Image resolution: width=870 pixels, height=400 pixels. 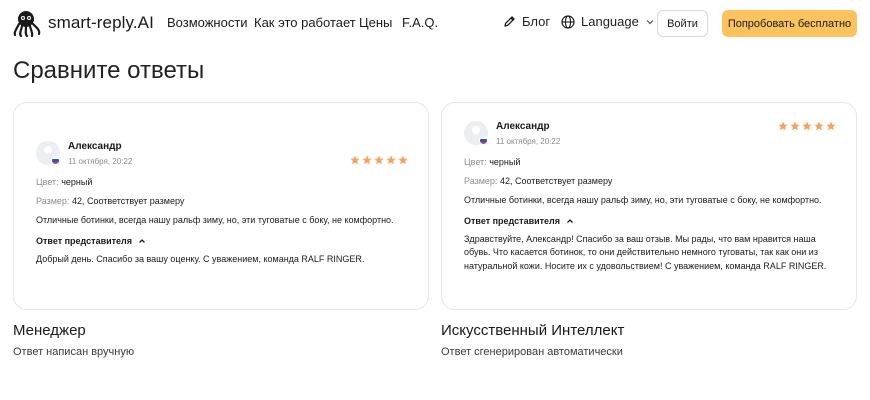 I want to click on language-label: Language, so click(x=610, y=21).